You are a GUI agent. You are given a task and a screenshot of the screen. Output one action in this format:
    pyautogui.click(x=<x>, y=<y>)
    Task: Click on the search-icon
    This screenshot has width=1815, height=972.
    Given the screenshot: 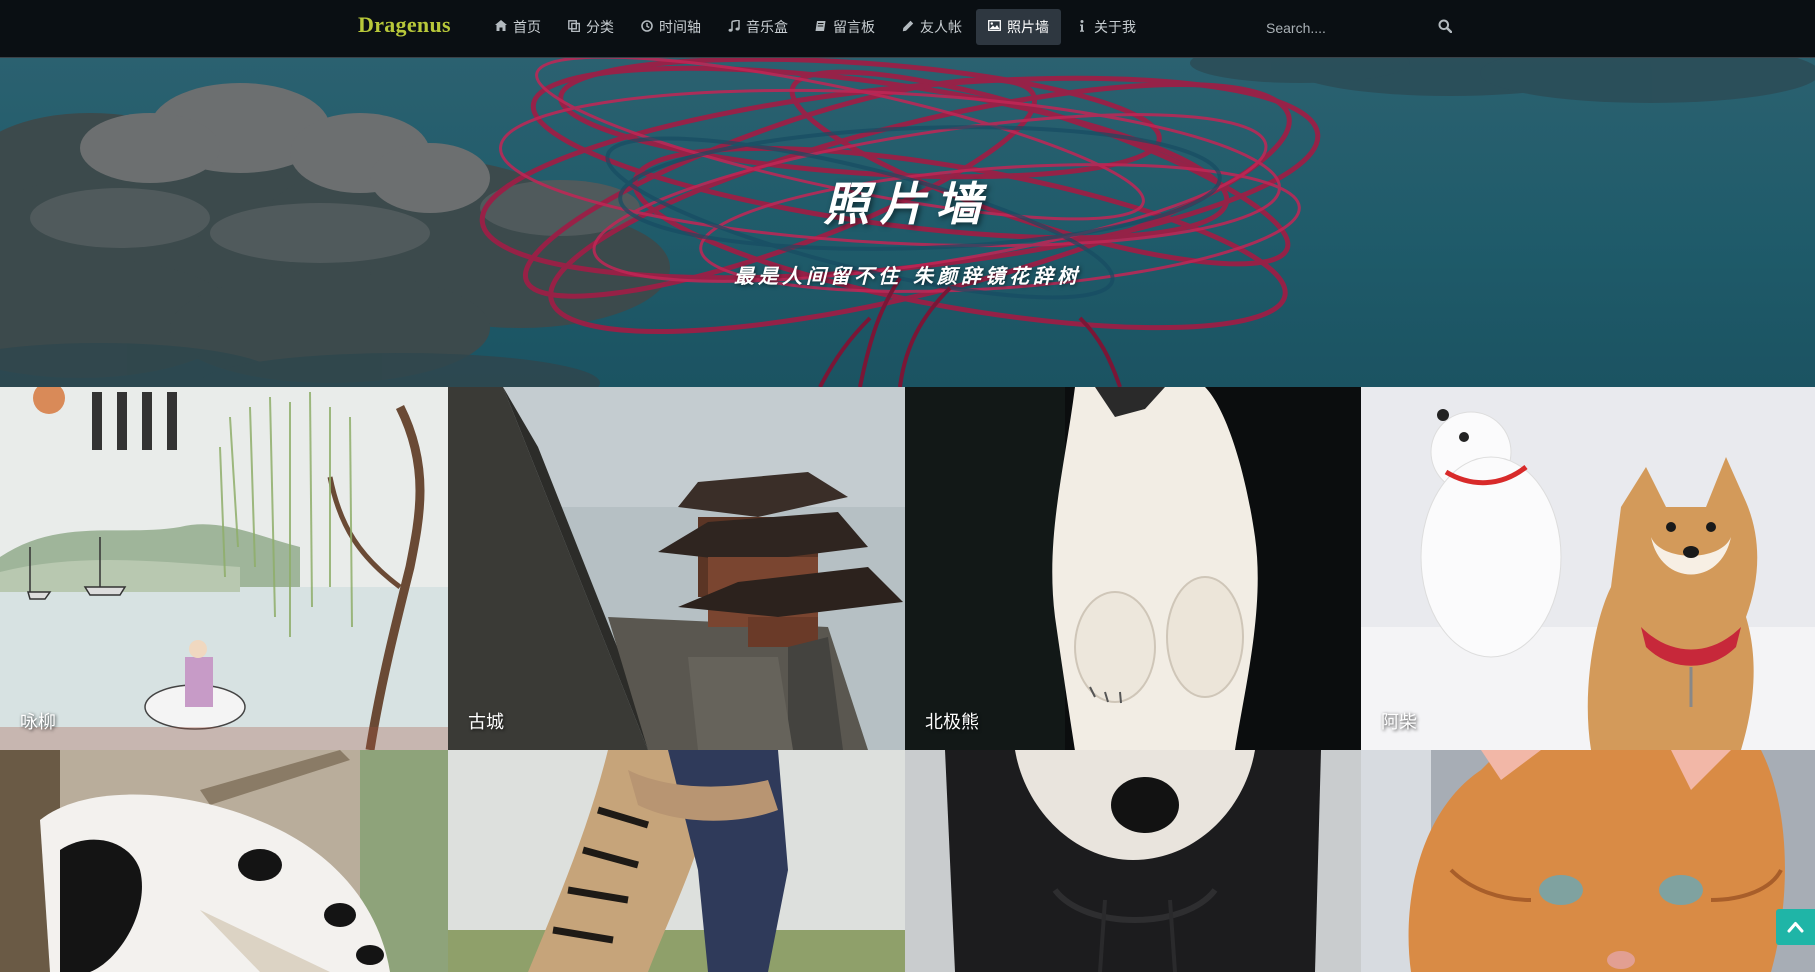 What is the action you would take?
    pyautogui.click(x=1445, y=26)
    